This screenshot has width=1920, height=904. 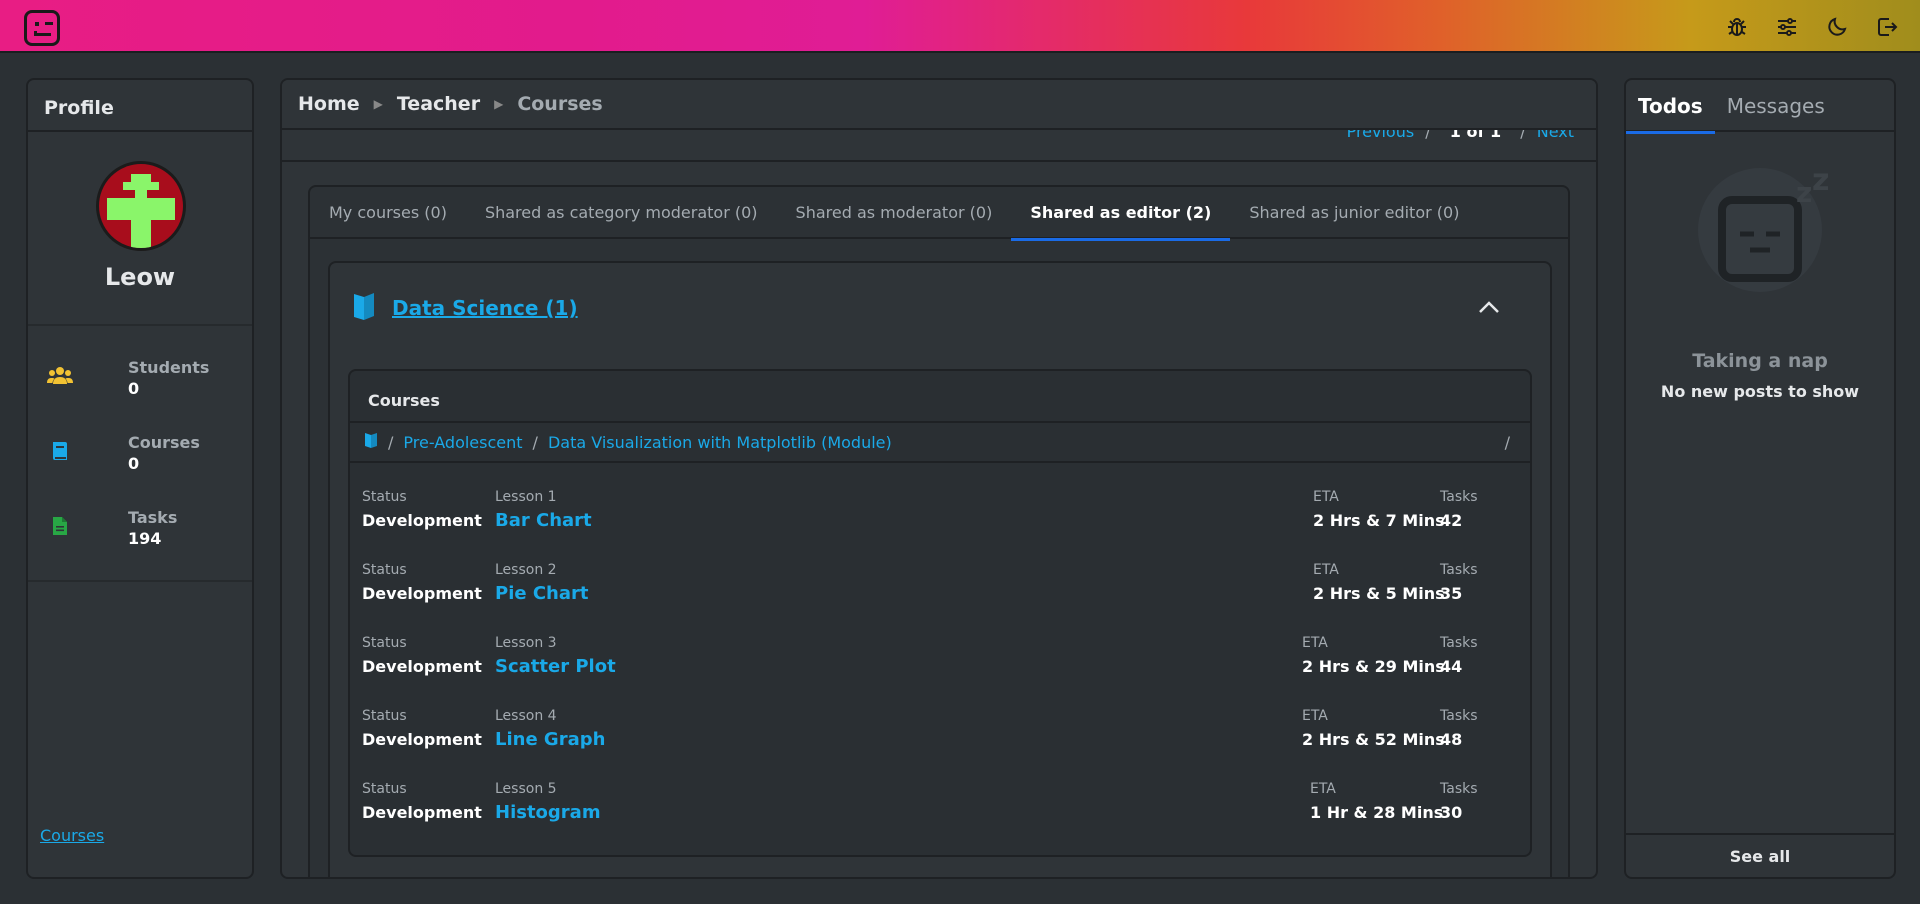 I want to click on lesson-label: Lesson 1, so click(x=526, y=497).